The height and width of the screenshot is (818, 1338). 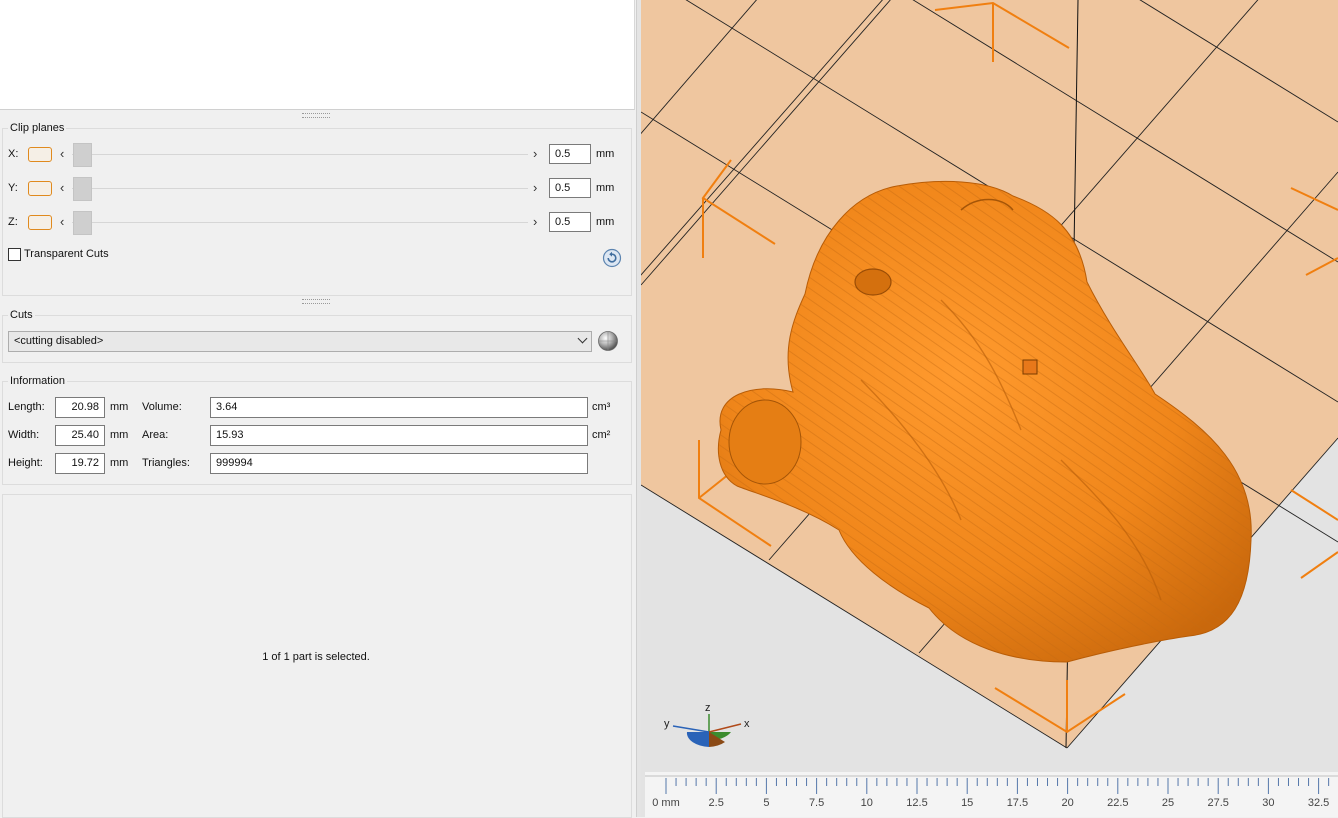 I want to click on ruler-label: 20, so click(x=1067, y=803).